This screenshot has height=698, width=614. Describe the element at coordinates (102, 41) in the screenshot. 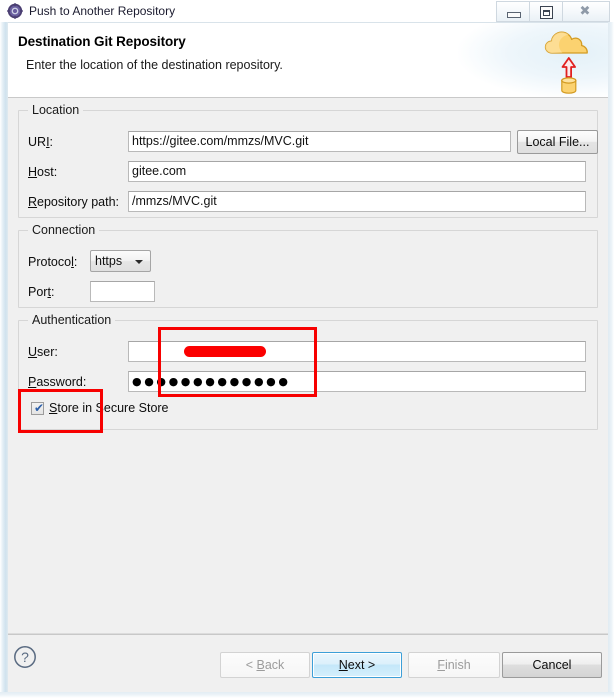

I see `page-title: Destination Git Repository` at that location.